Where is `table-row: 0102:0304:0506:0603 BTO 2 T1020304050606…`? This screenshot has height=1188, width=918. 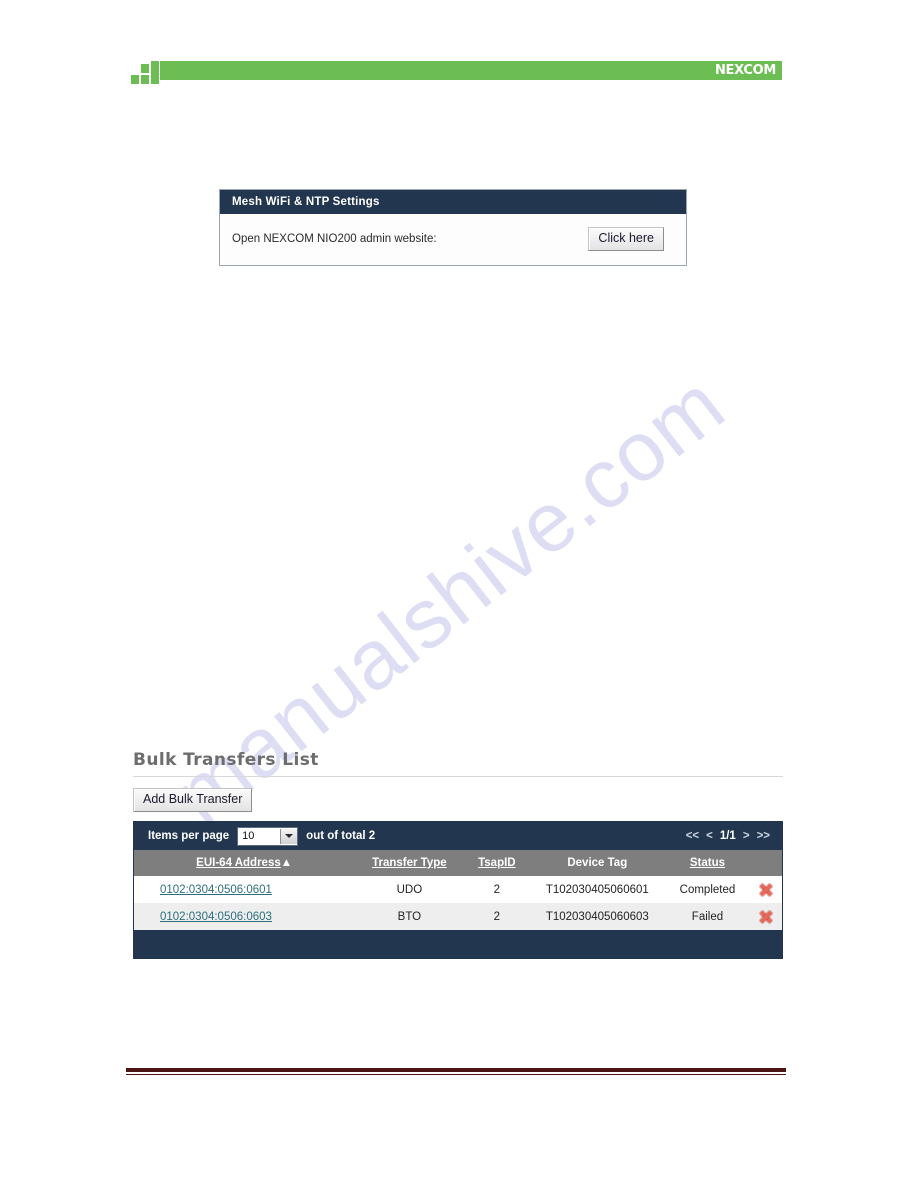
table-row: 0102:0304:0506:0603 BTO 2 T1020304050606… is located at coordinates (458, 916).